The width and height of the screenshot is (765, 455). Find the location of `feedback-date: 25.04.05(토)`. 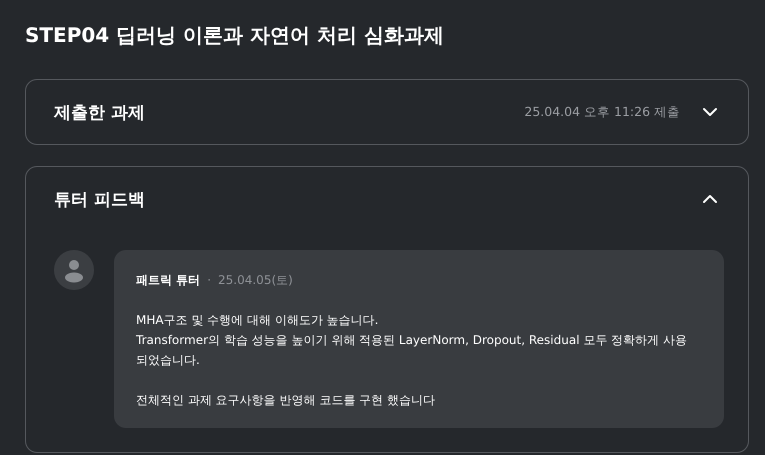

feedback-date: 25.04.05(토) is located at coordinates (255, 280).